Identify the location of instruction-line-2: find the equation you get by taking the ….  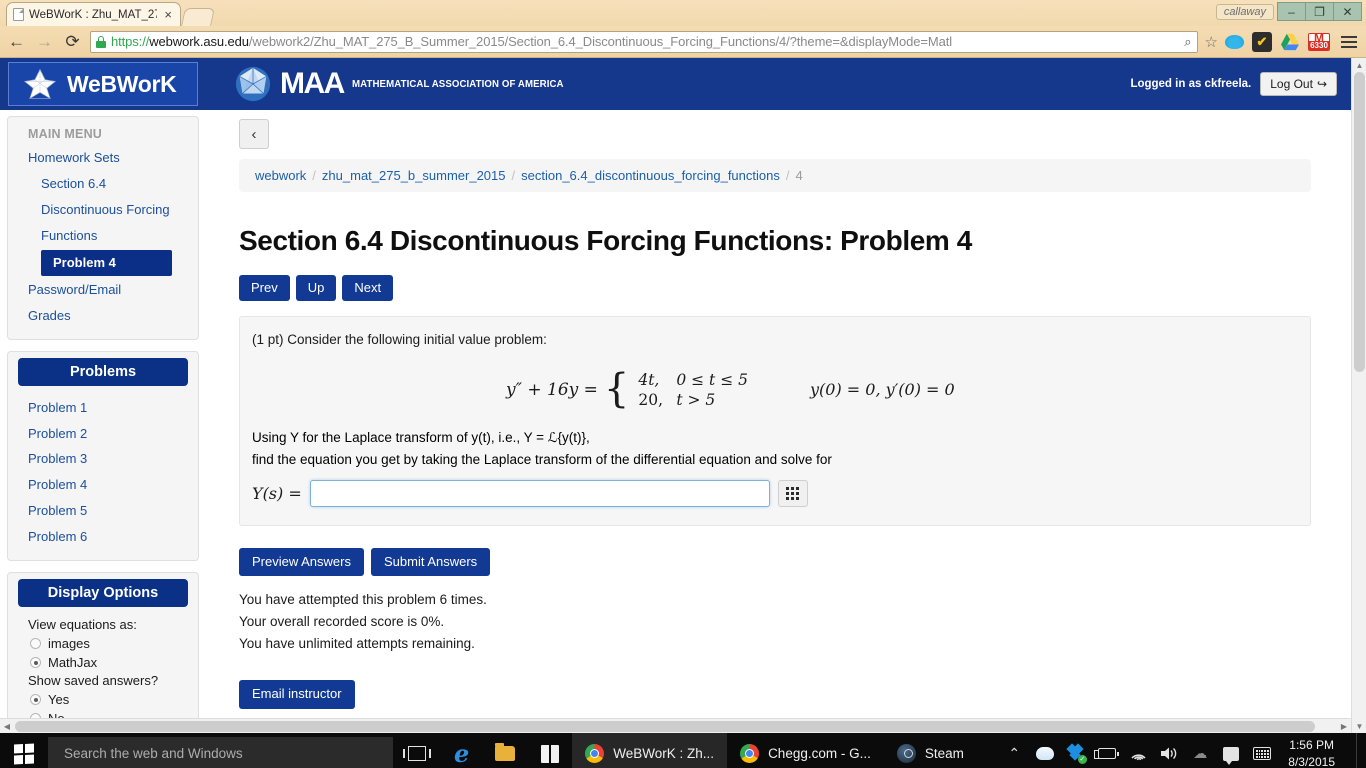
(542, 459).